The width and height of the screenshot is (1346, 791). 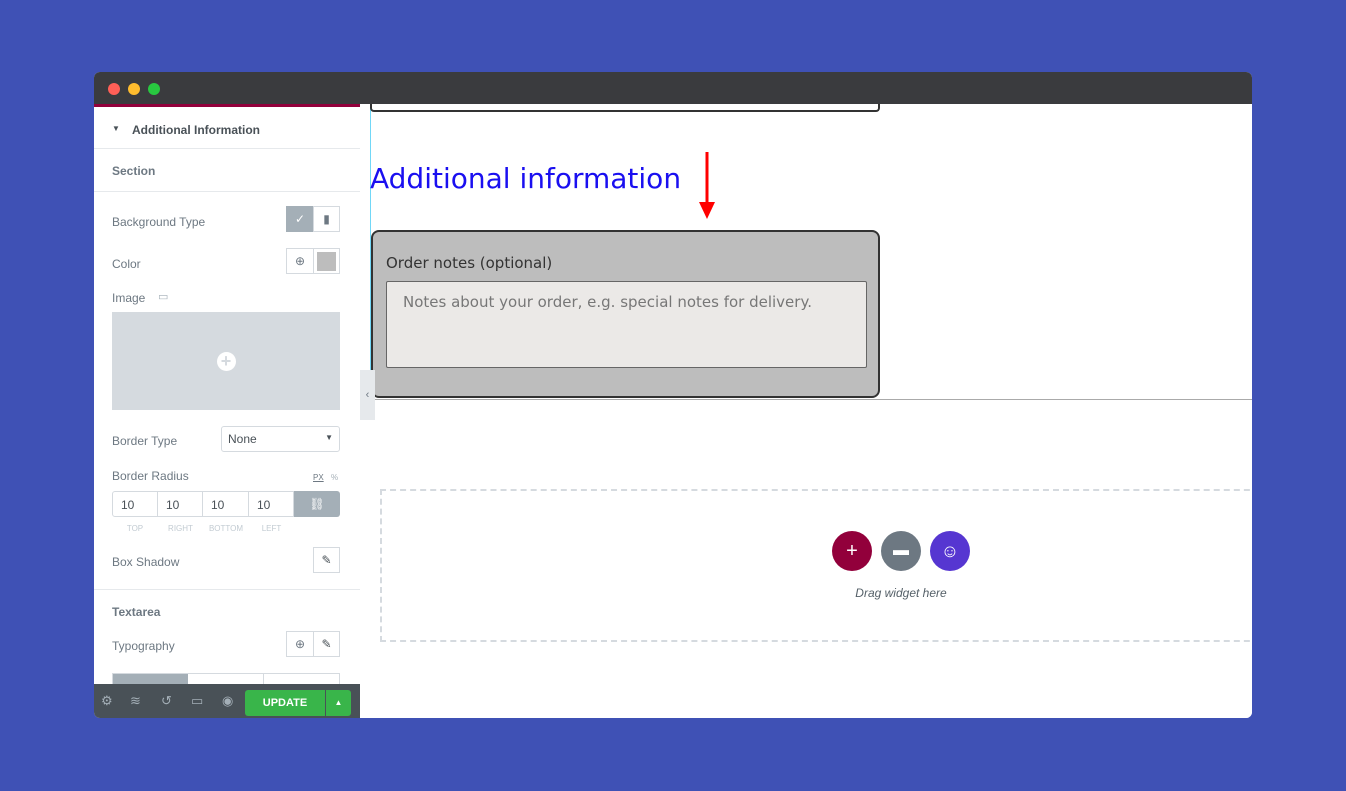 I want to click on section-heading: Additional information, so click(x=526, y=178).